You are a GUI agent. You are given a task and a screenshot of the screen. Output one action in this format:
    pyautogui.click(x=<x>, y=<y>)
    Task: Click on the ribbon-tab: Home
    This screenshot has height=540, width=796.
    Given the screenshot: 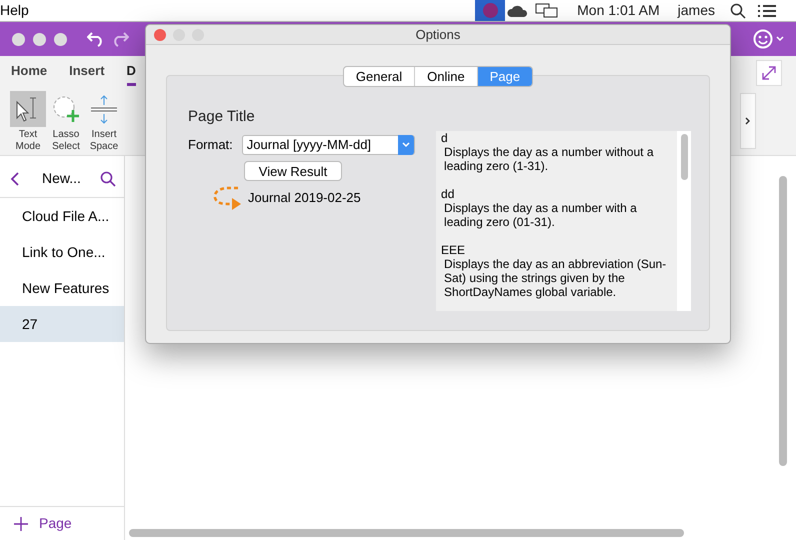 What is the action you would take?
    pyautogui.click(x=29, y=73)
    